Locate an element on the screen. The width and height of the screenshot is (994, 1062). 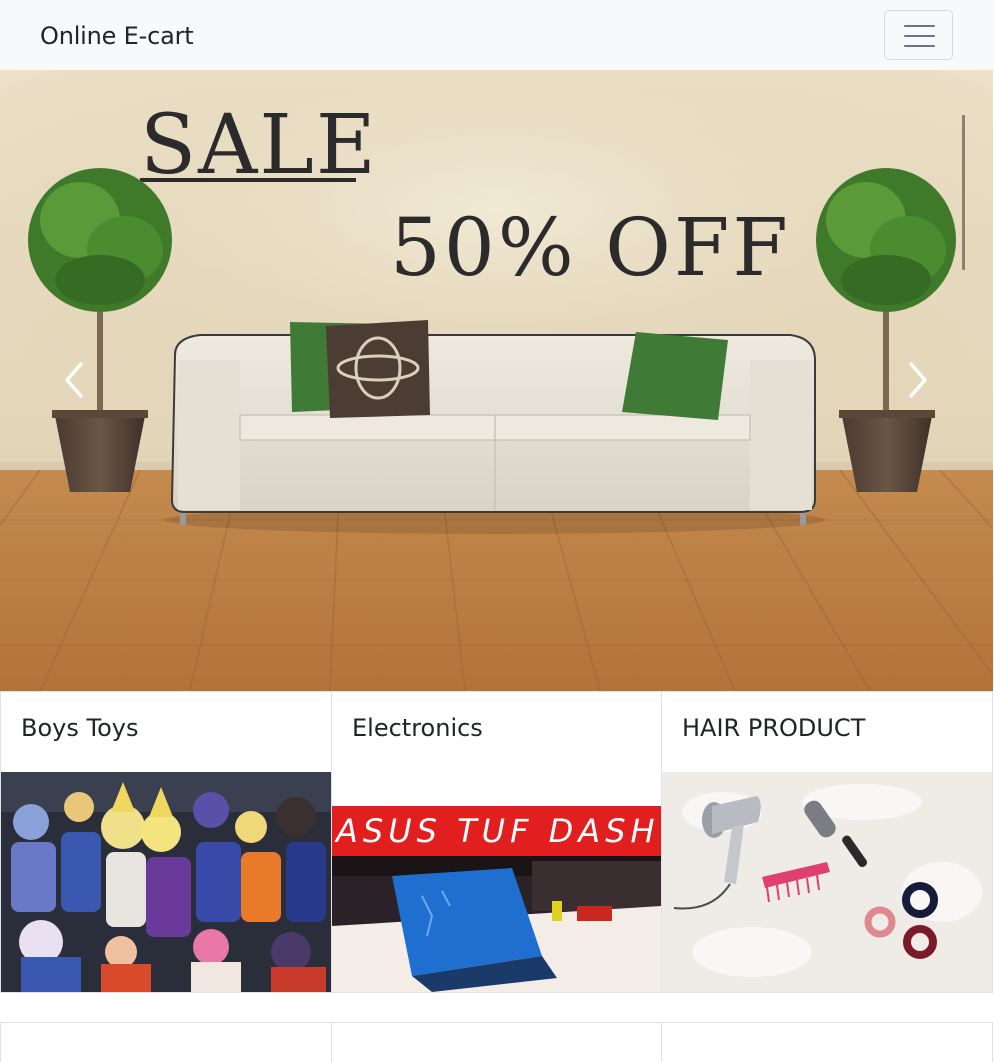
electronics-image-caption: ASUS TUF DASH F15 is located at coordinates (498, 831).